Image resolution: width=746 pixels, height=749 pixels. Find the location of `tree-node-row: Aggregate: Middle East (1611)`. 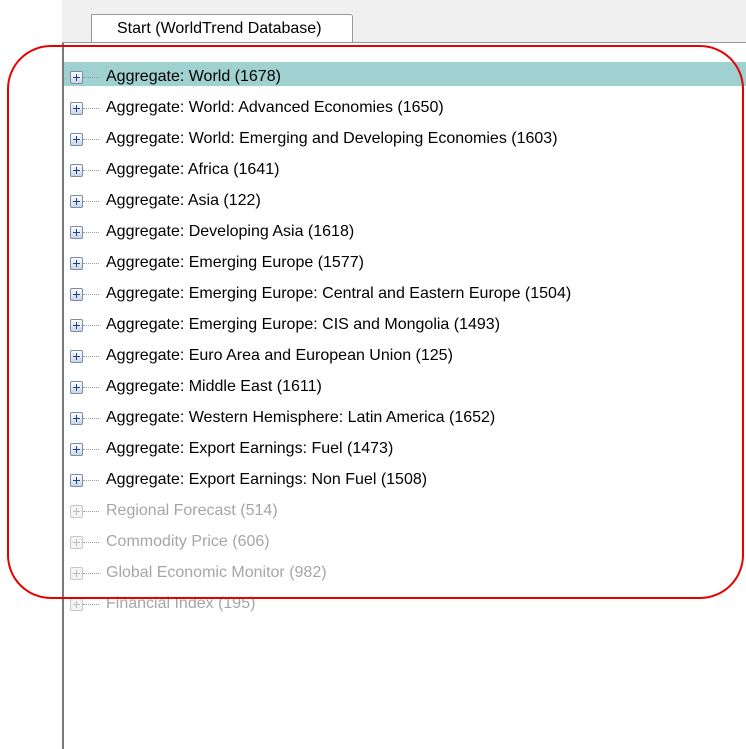

tree-node-row: Aggregate: Middle East (1611) is located at coordinates (405, 384).